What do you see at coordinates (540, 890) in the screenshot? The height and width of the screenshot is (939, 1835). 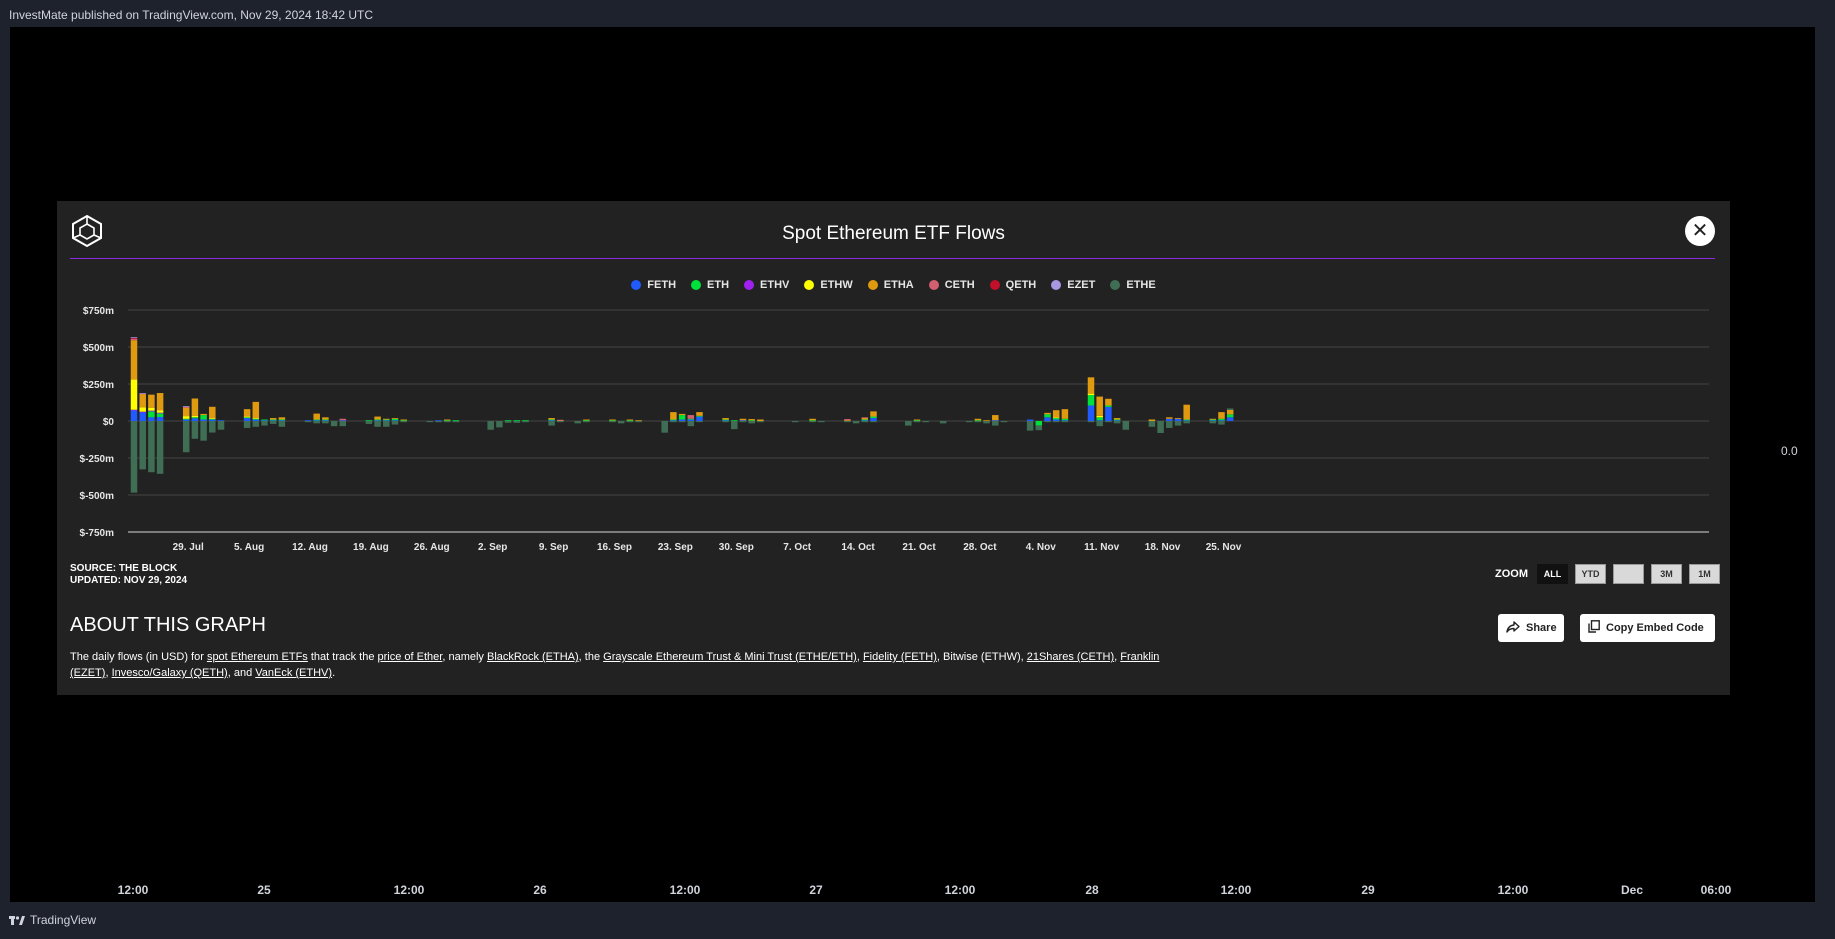 I see `time-axis-label: 26` at bounding box center [540, 890].